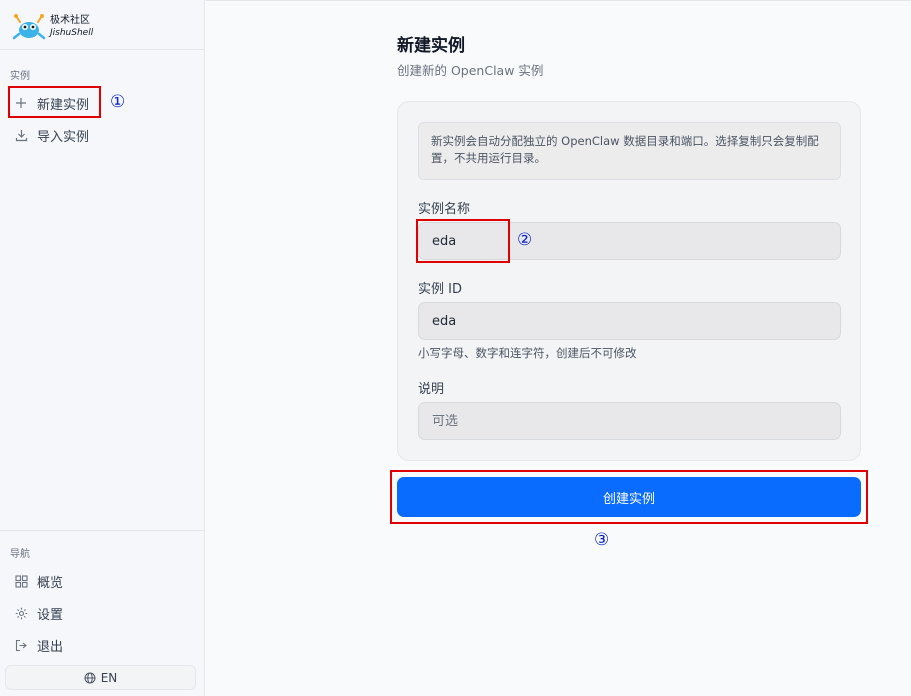 The image size is (911, 696). Describe the element at coordinates (20, 76) in the screenshot. I see `section-label-instances: 实例` at that location.